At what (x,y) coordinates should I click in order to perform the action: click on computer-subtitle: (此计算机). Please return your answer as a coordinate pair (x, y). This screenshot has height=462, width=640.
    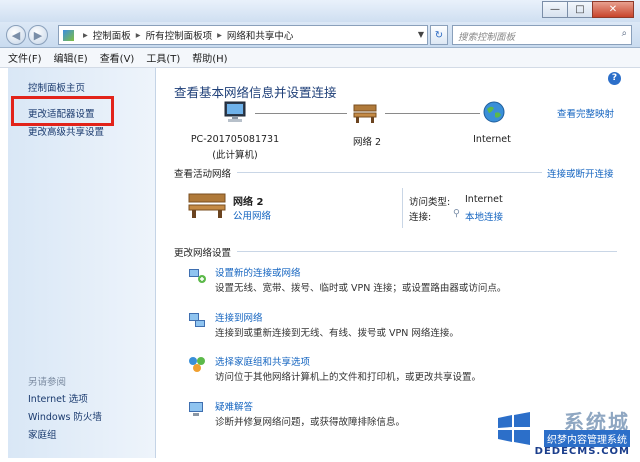
    Looking at the image, I should click on (235, 155).